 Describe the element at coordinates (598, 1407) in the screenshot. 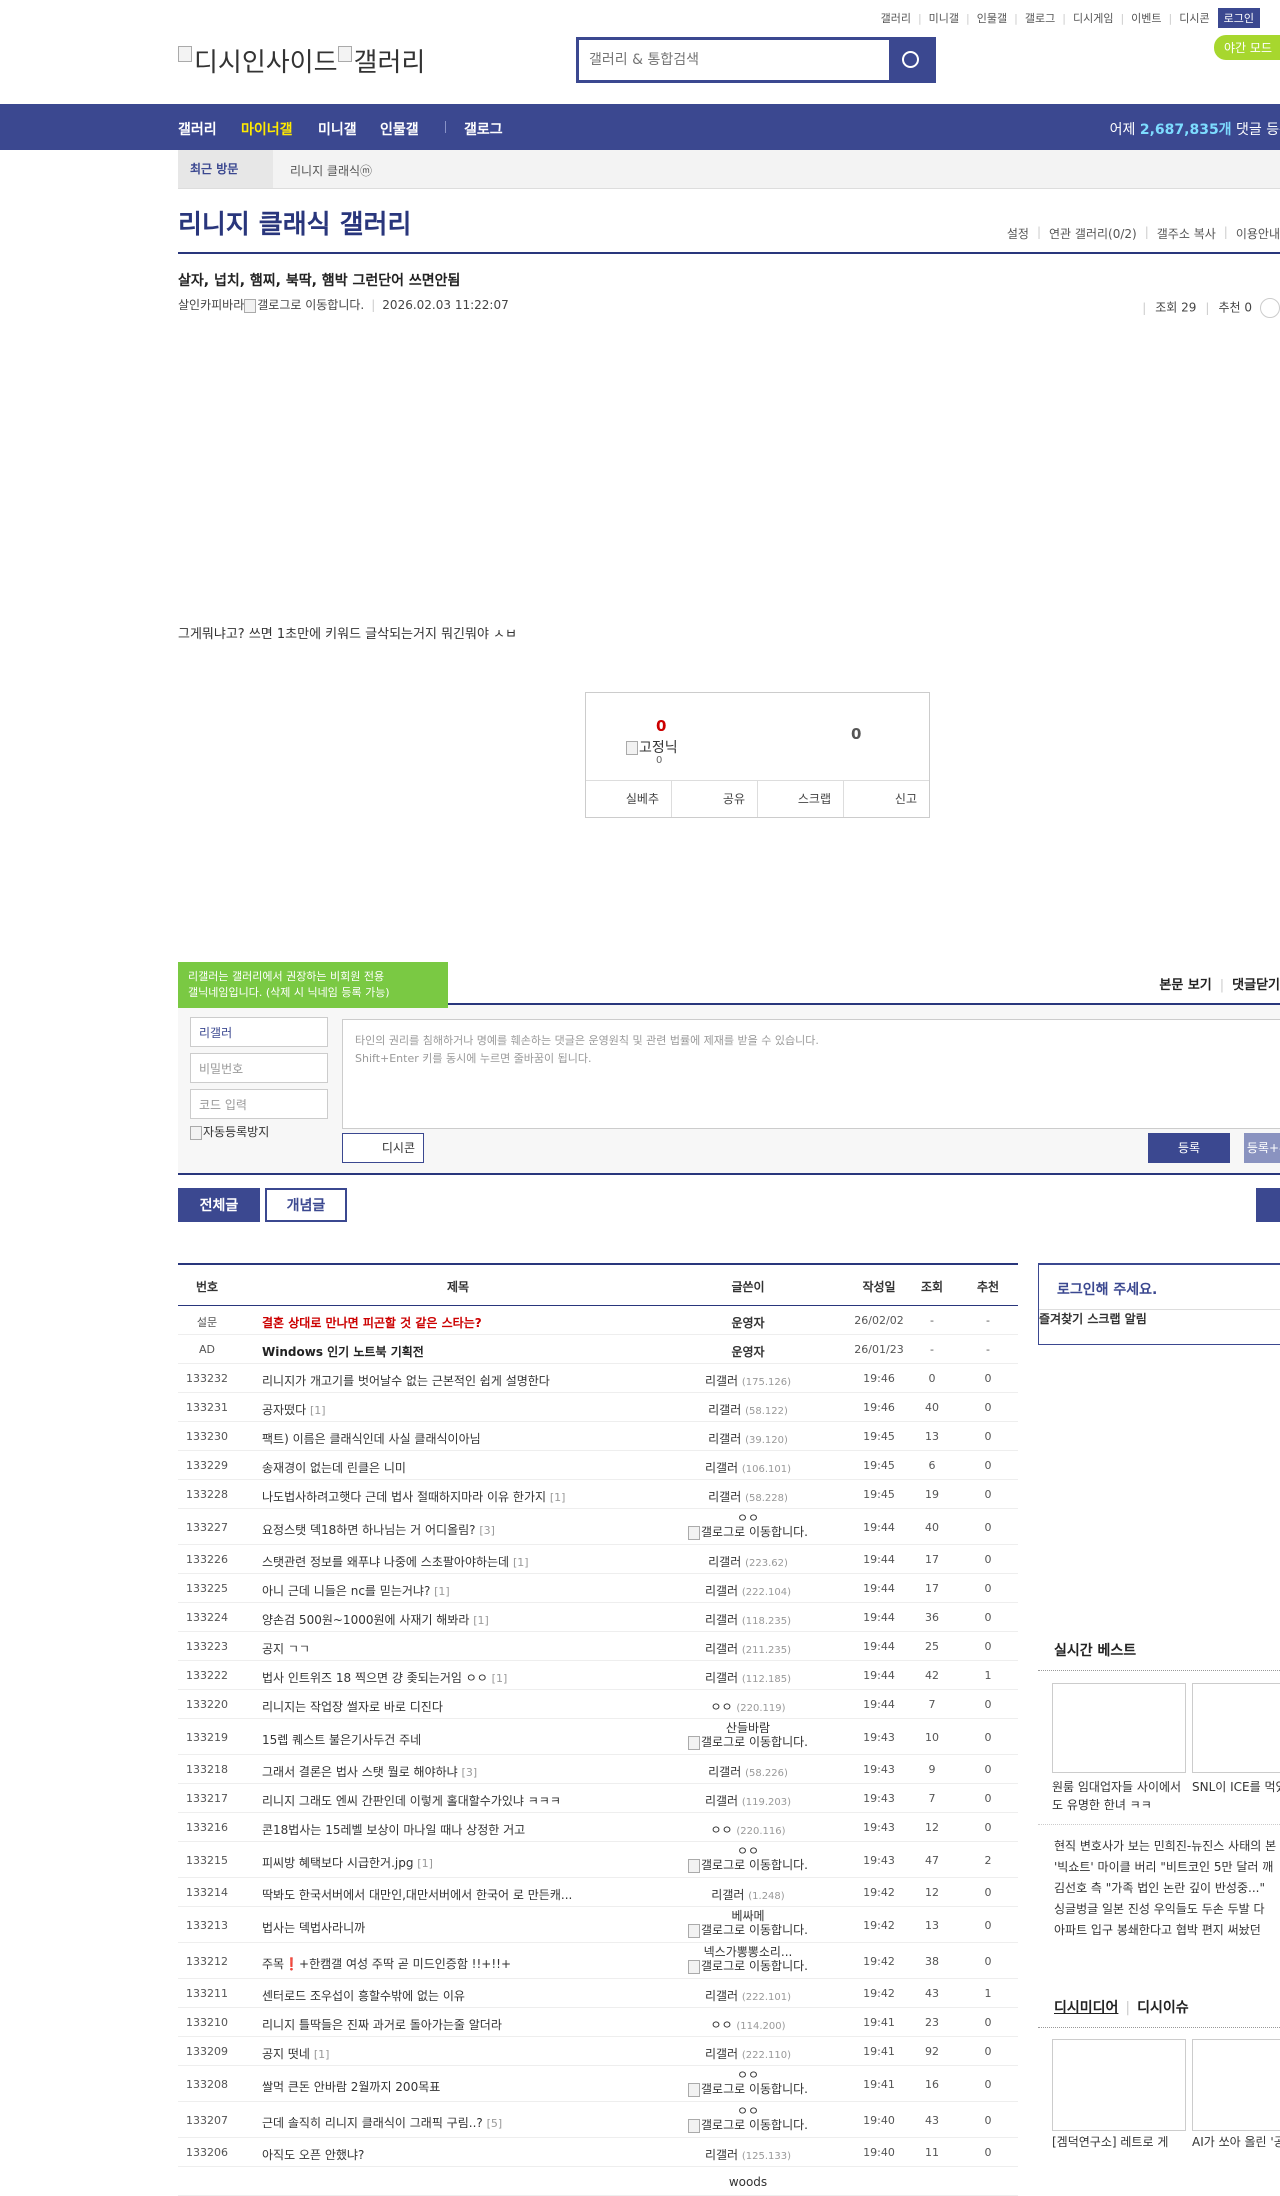

I see `table-row: 133231 공자떴다 [1] 리갤러 (58.122) 19:46 40 0` at that location.